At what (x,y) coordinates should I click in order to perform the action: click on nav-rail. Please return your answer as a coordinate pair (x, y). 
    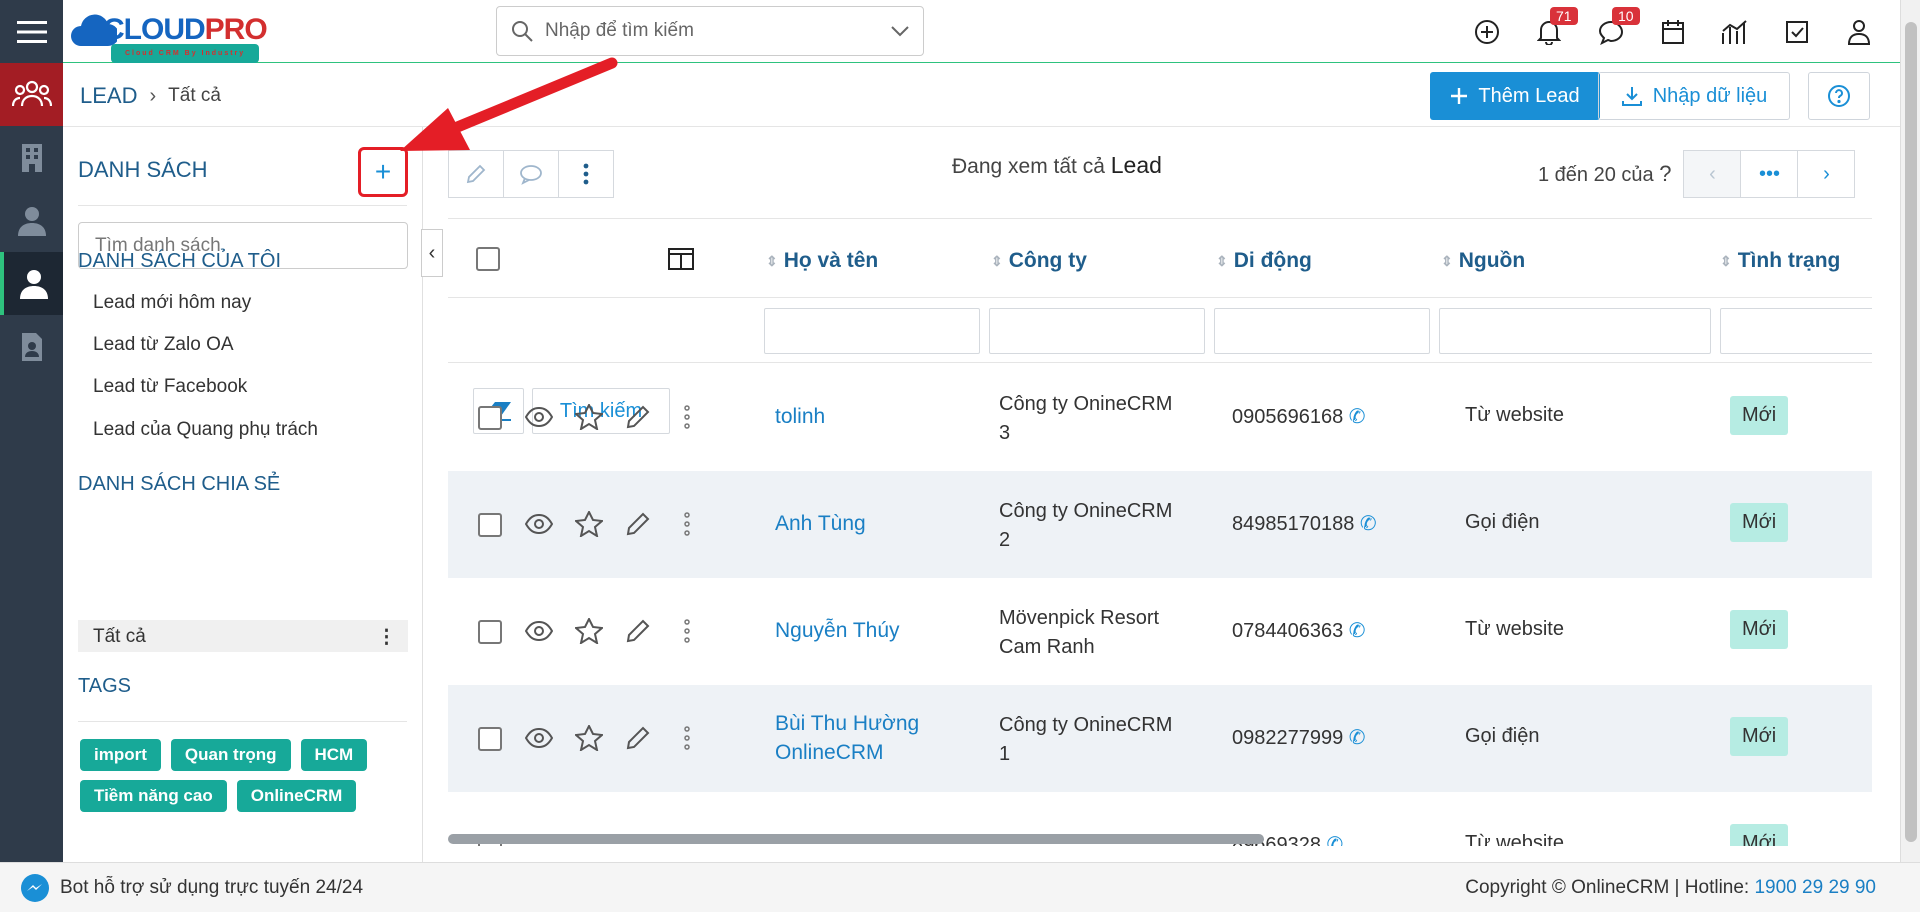
    Looking at the image, I should click on (31, 431).